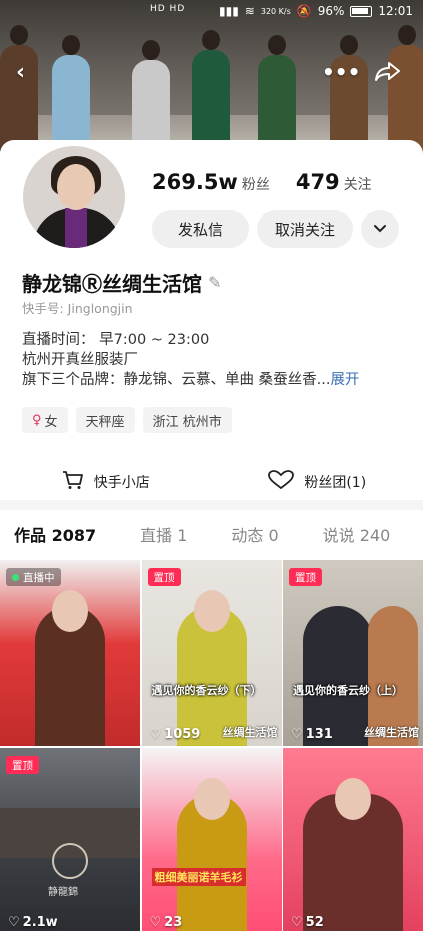  I want to click on shop-row: 快手小店 粉丝团(1), so click(211, 482).